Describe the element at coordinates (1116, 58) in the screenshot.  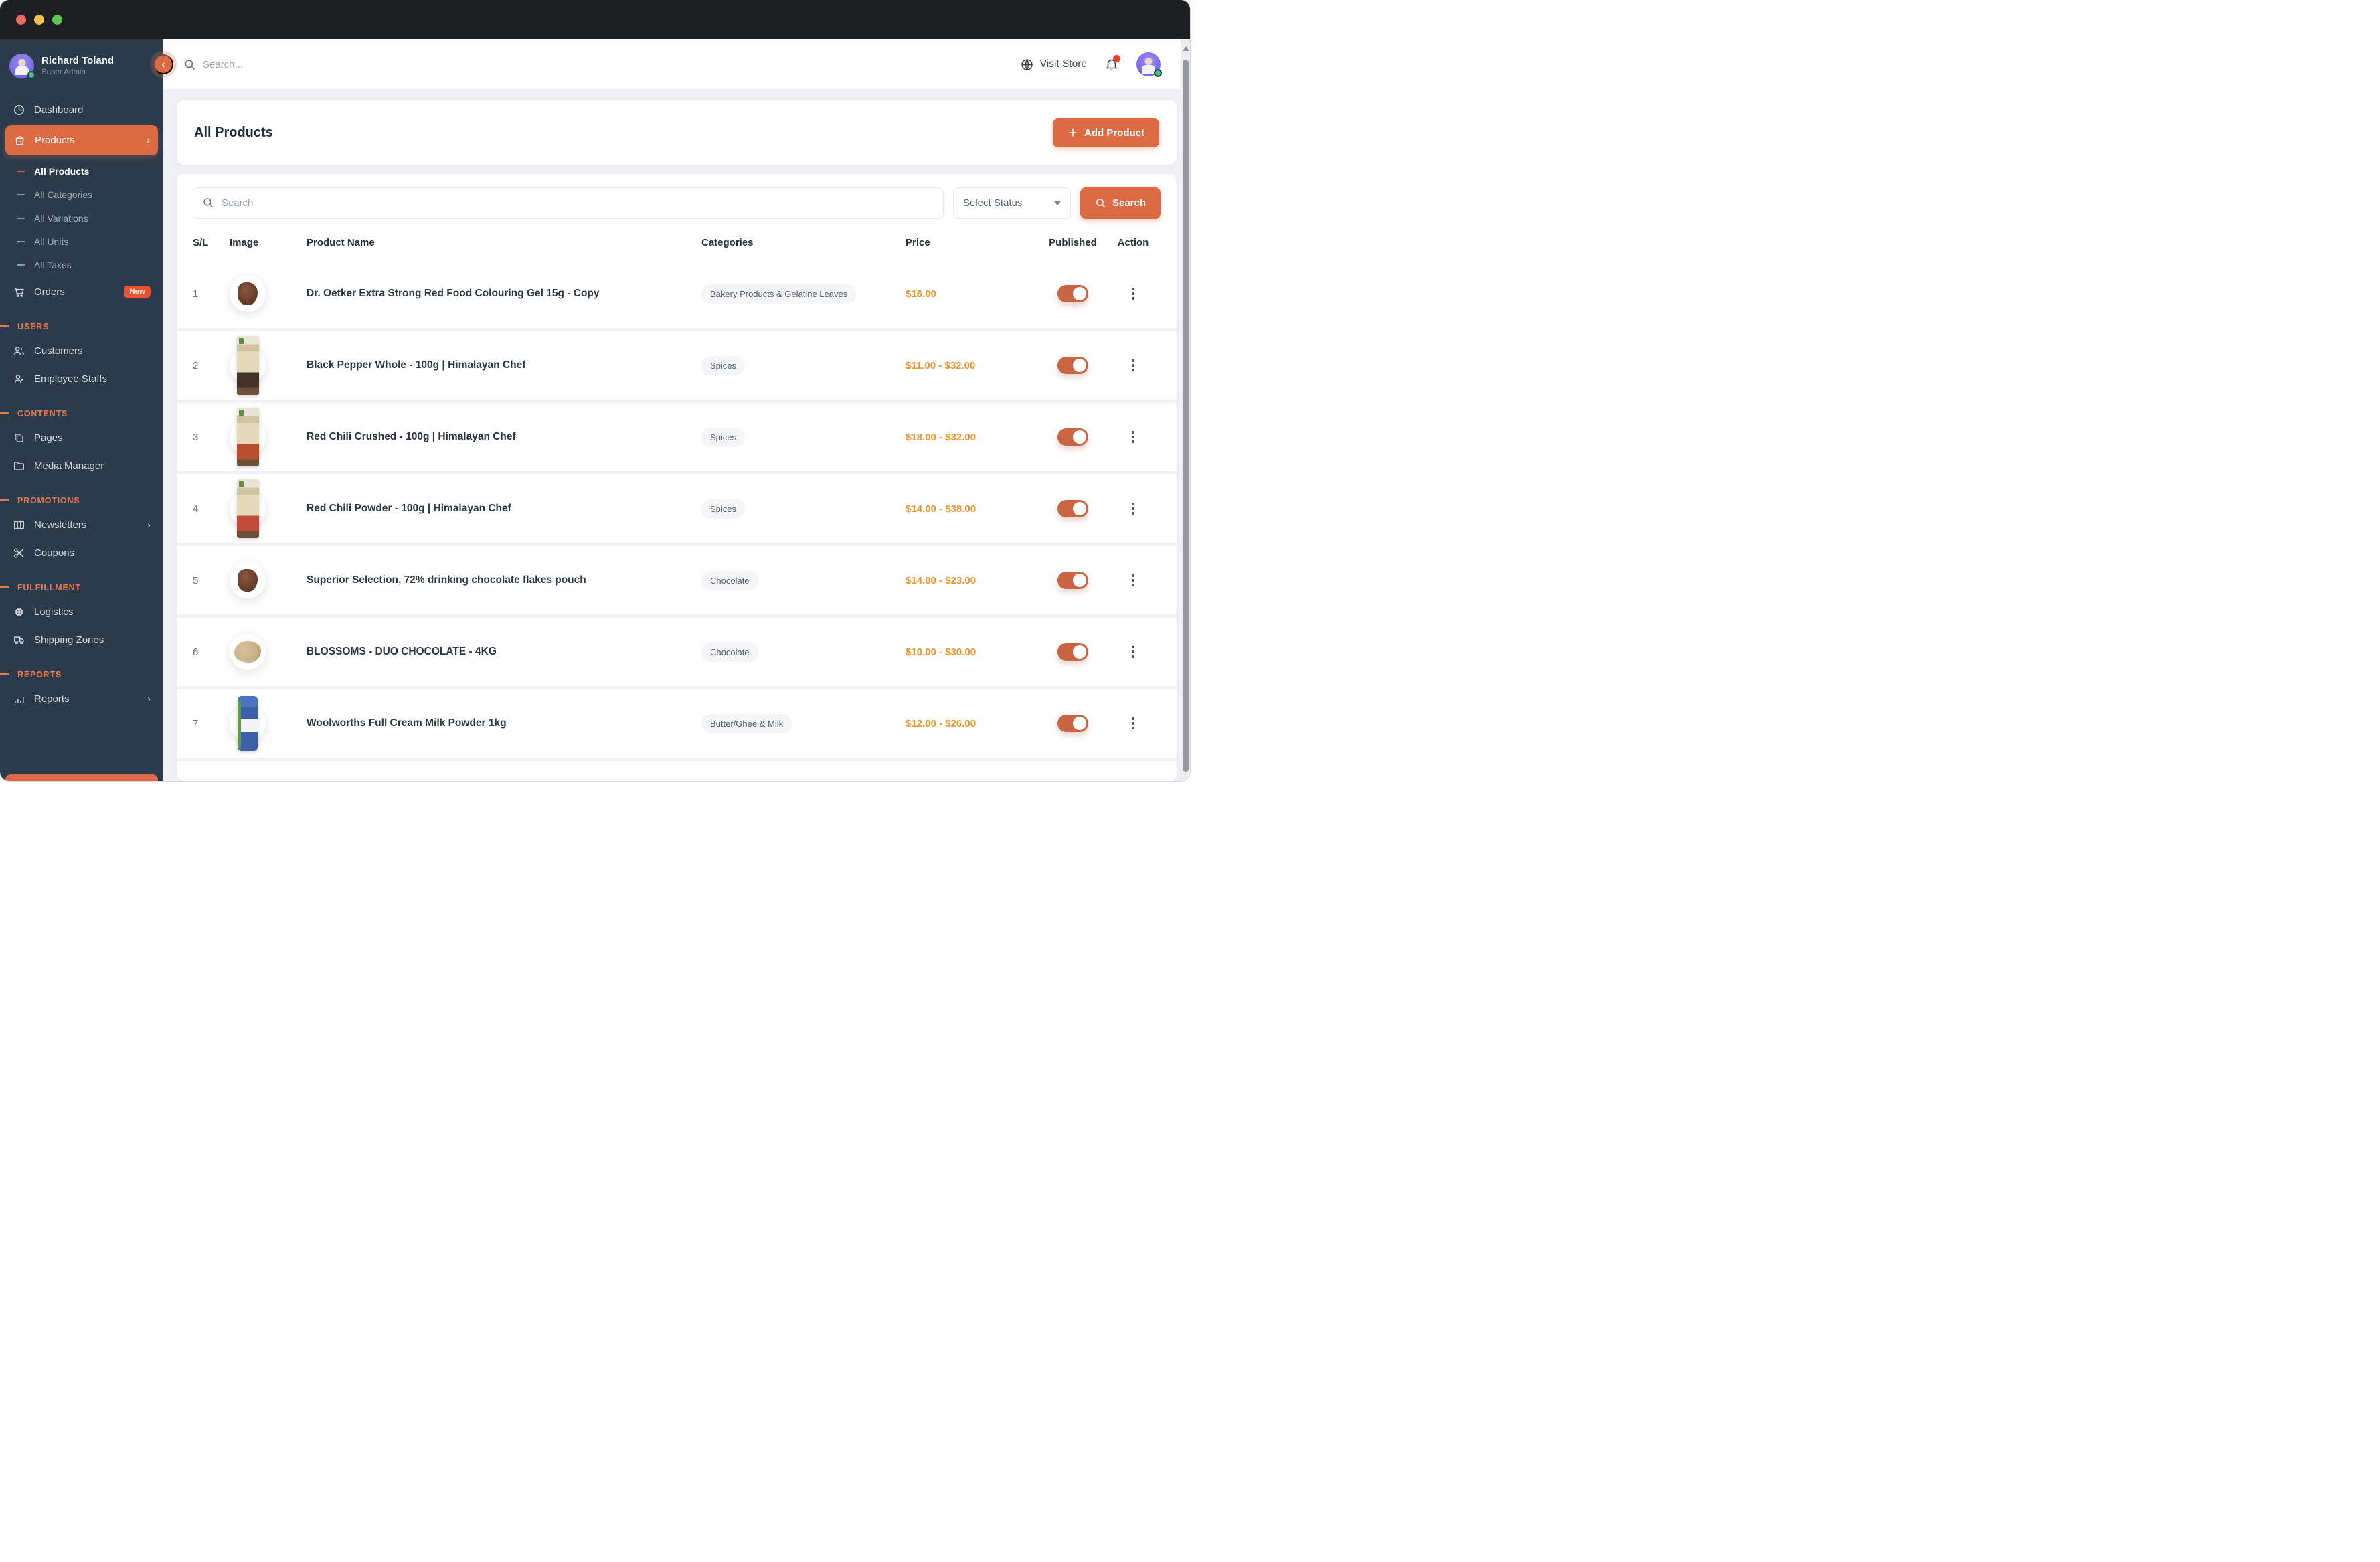
I see `notification-badge` at that location.